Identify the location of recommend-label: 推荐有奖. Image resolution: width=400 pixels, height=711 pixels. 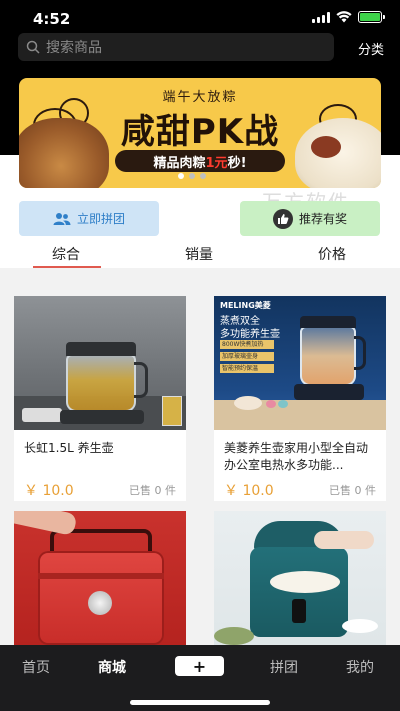
(322, 219).